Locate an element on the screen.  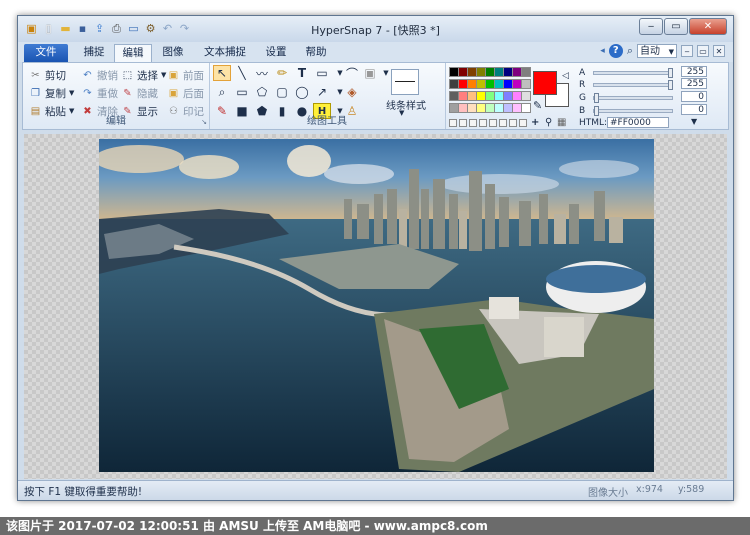
callout-tool-icon: ▭ is located at coordinates (322, 73).